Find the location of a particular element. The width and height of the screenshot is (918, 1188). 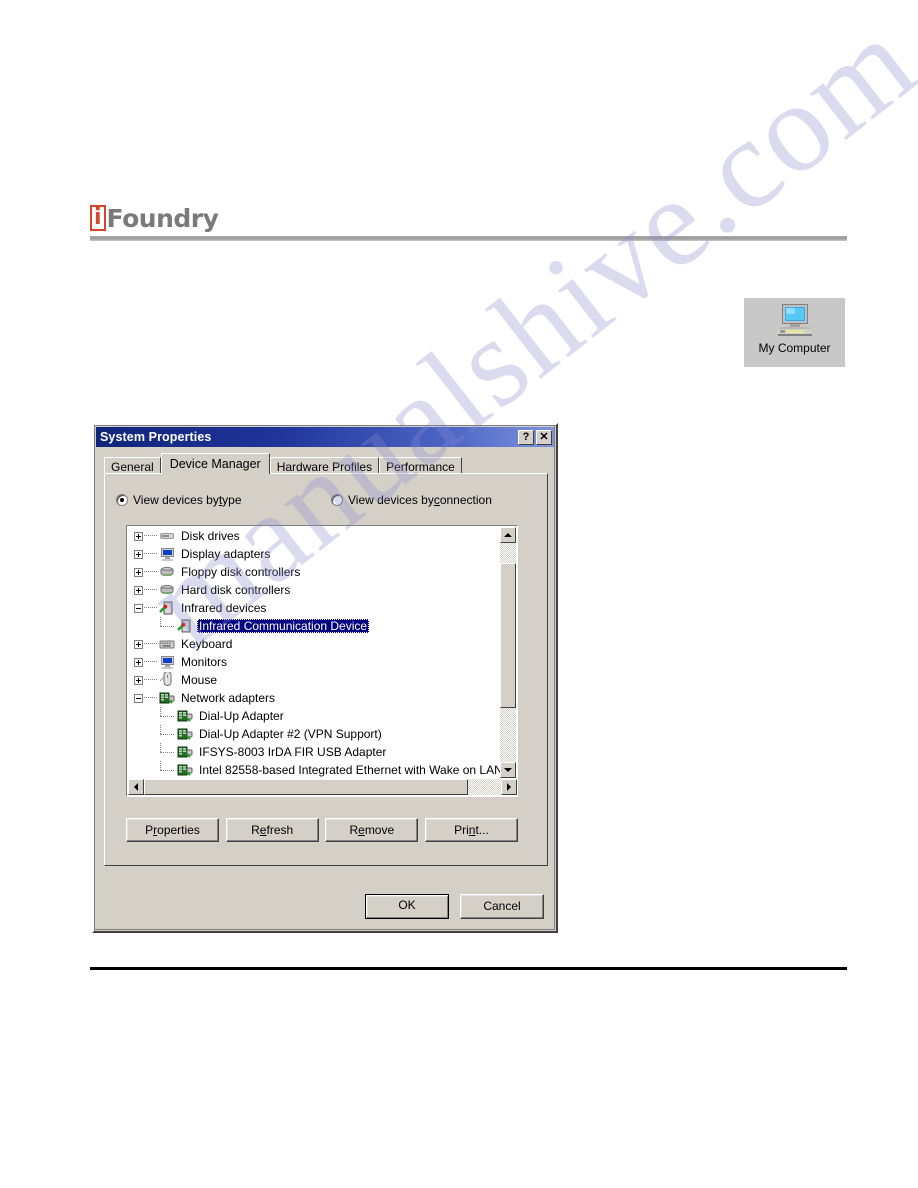

device-tree-row: Infrared devices is located at coordinates (314, 608).